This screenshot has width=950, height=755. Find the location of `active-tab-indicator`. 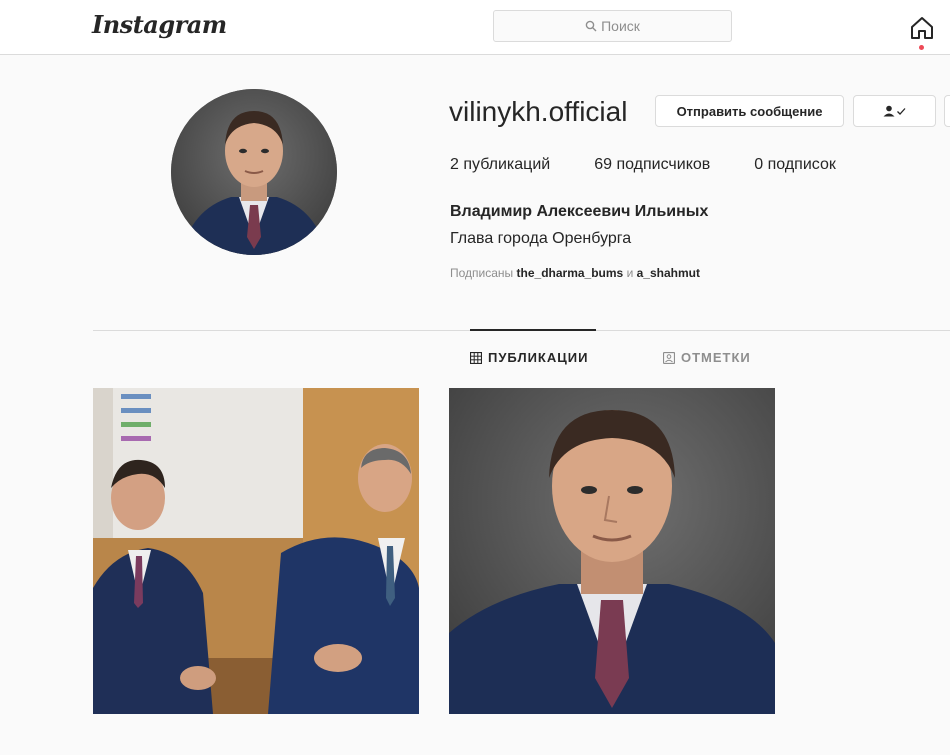

active-tab-indicator is located at coordinates (533, 330).